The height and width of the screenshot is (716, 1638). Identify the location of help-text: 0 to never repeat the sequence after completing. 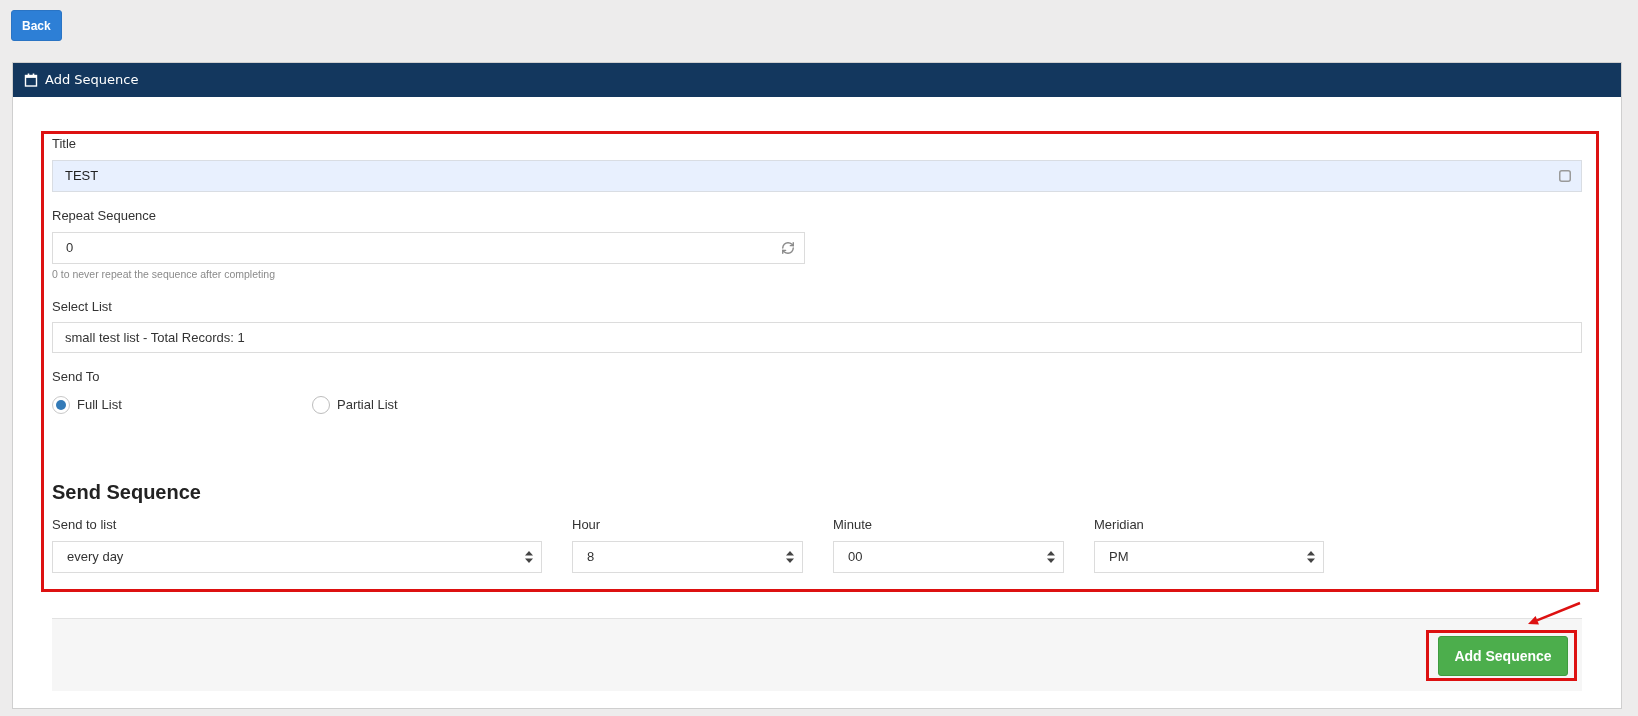
(163, 274).